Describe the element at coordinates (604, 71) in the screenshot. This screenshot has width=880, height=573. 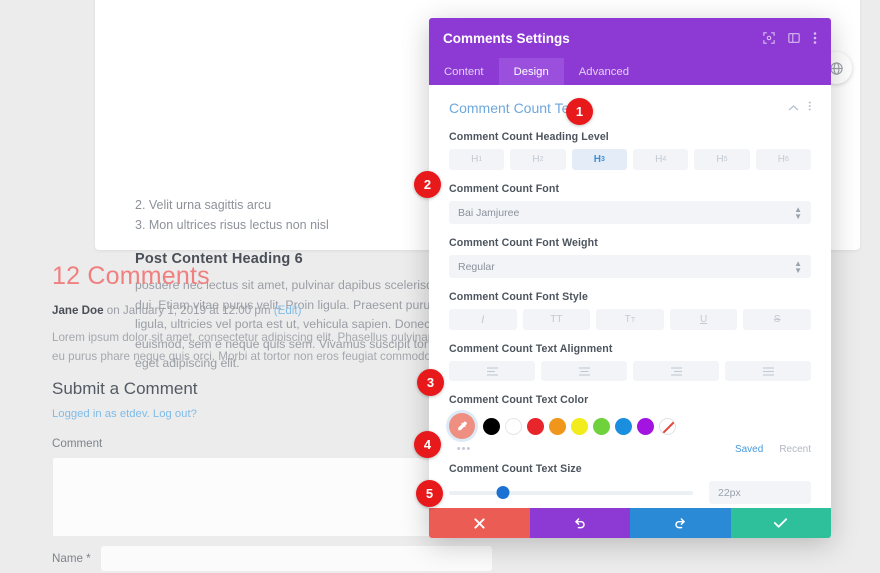
I see `tab-advanced: Advanced` at that location.